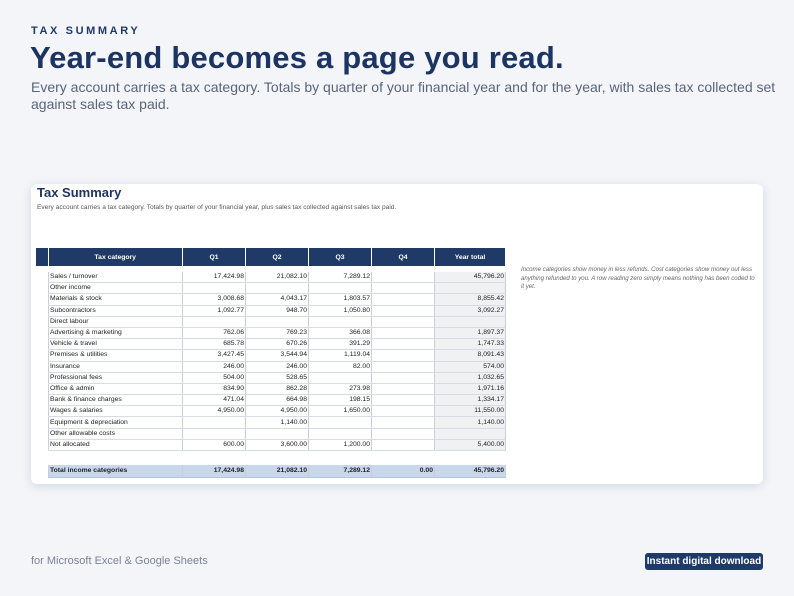  I want to click on column-header-category: Tax category, so click(115, 257).